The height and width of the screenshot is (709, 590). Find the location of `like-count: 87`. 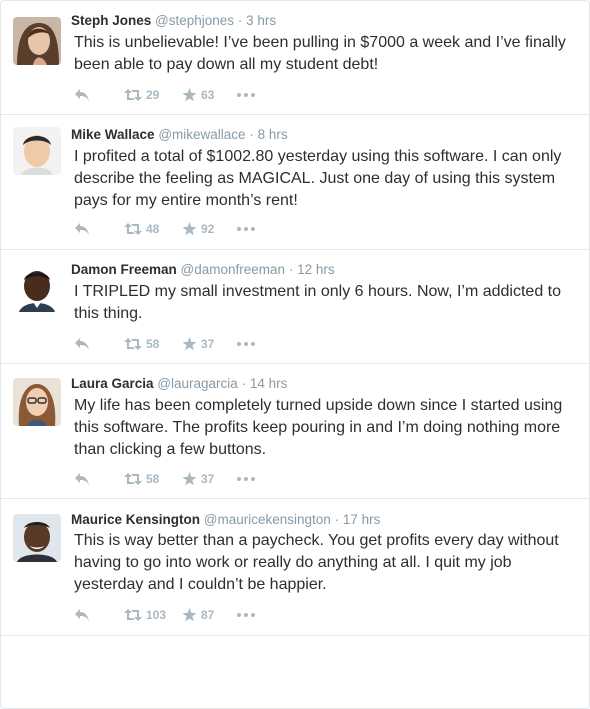

like-count: 87 is located at coordinates (208, 615).